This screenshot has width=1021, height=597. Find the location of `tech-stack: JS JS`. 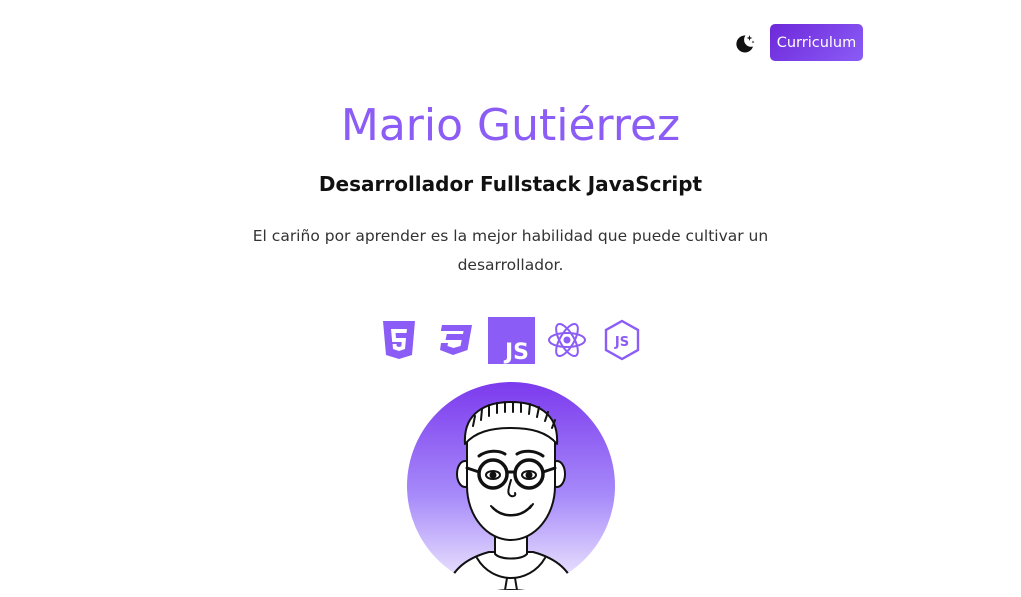

tech-stack: JS JS is located at coordinates (510, 340).